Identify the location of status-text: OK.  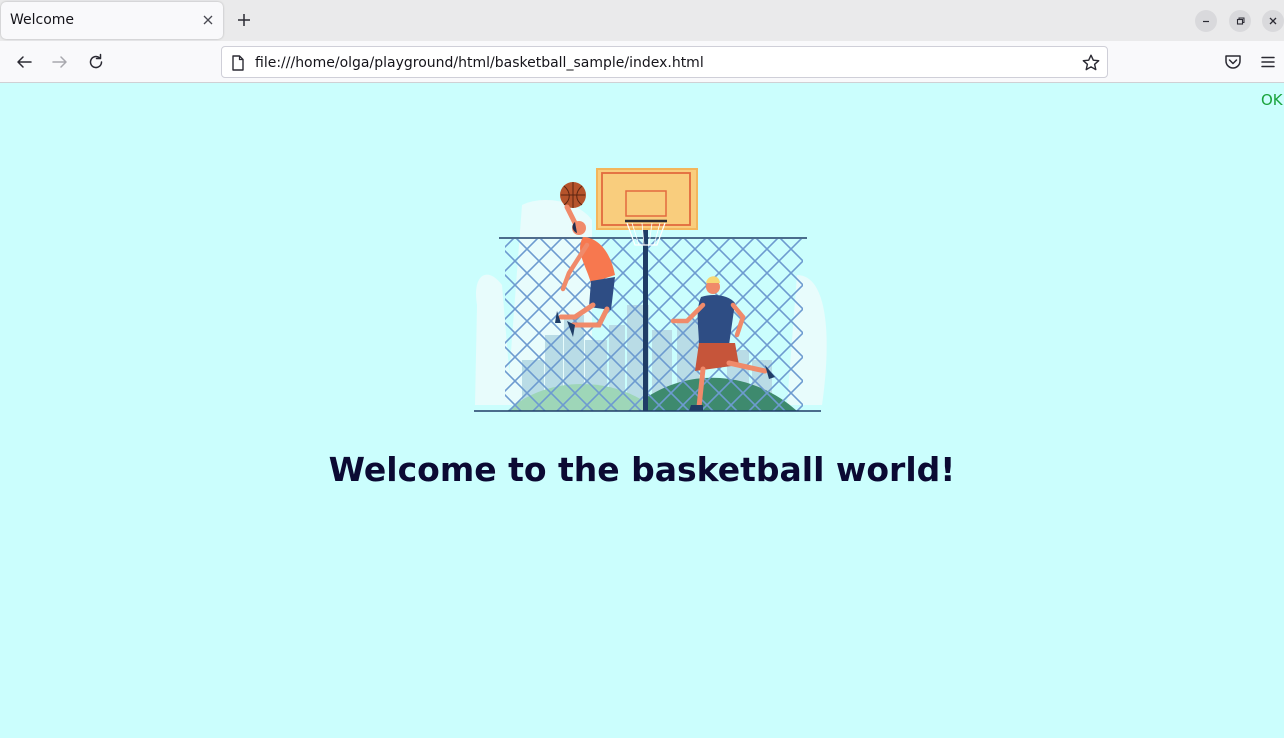
(1272, 100).